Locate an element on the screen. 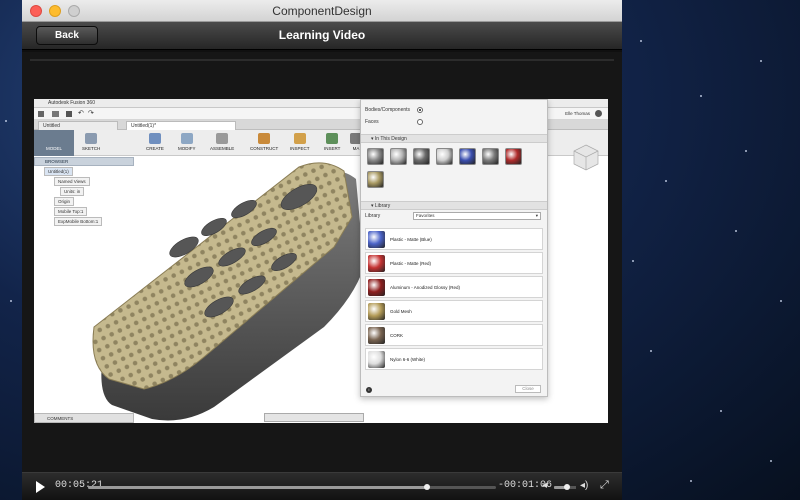 Image resolution: width=800 pixels, height=500 pixels. material-name: Aluminum - Anodized Glossy (Red) is located at coordinates (425, 287).